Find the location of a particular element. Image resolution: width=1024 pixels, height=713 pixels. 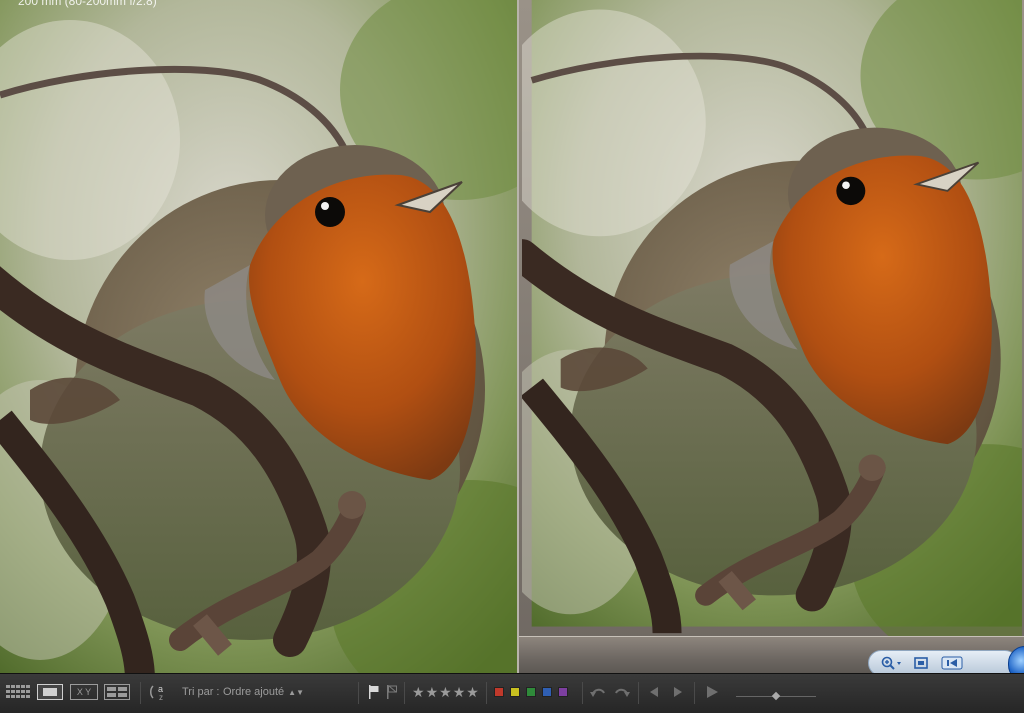

compare-view-button: X Y is located at coordinates (84, 692).